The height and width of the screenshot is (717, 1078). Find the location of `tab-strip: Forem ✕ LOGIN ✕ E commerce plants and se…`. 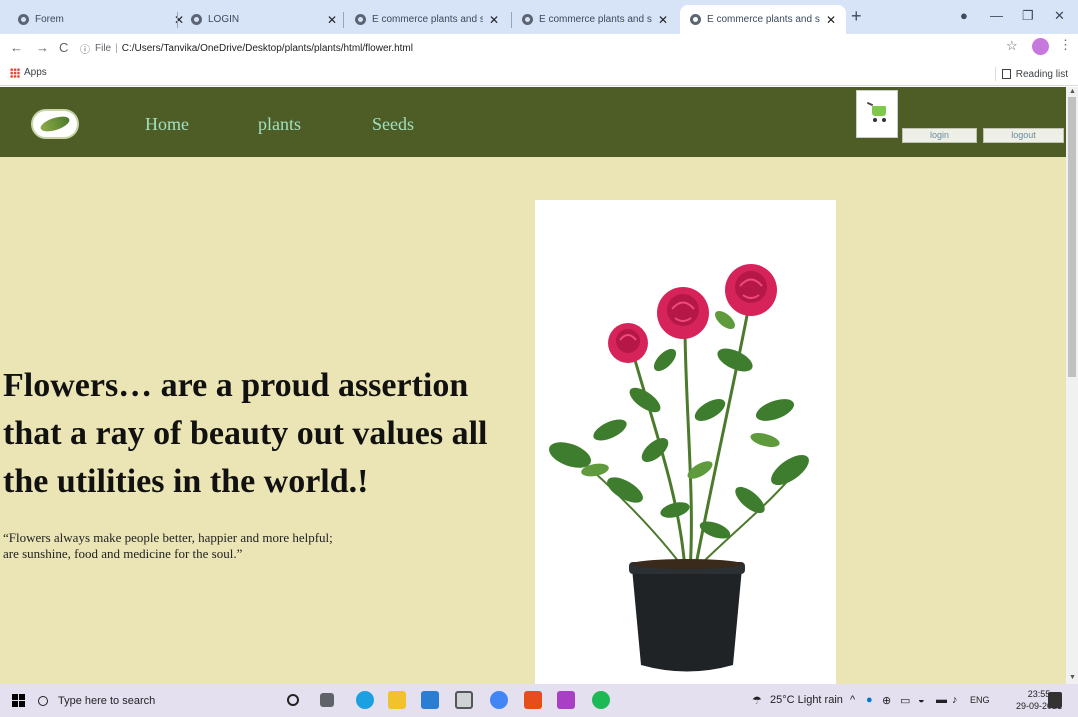

tab-strip: Forem ✕ LOGIN ✕ E commerce plants and se… is located at coordinates (539, 17).